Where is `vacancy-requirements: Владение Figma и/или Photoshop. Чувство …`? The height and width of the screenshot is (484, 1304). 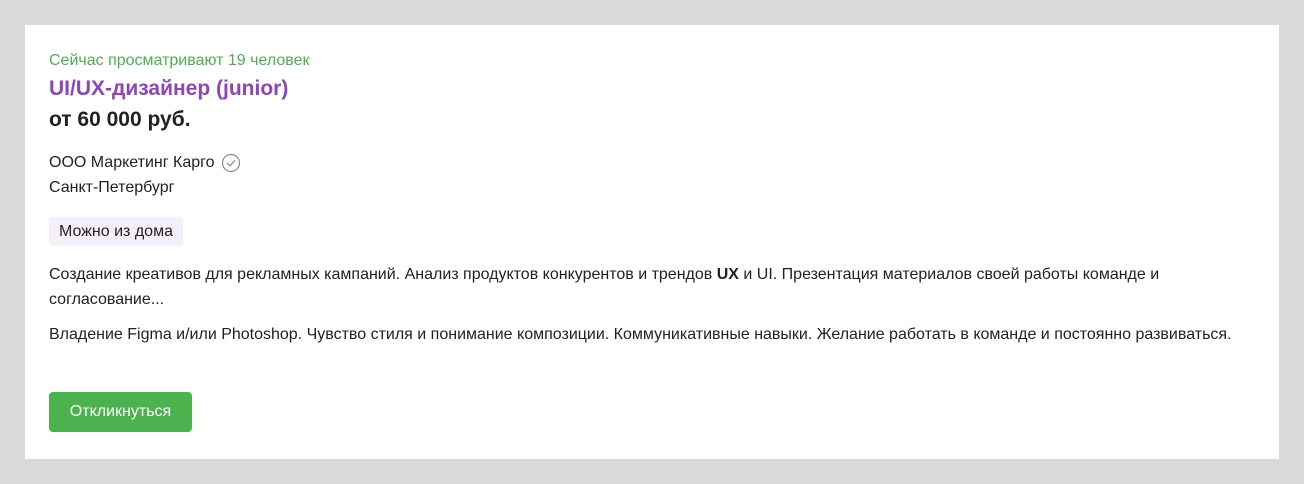
vacancy-requirements: Владение Figma и/или Photoshop. Чувство … is located at coordinates (640, 334).